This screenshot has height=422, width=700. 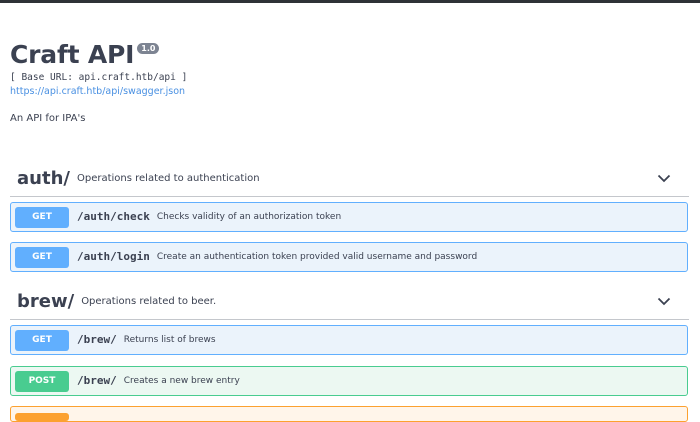 I want to click on api-description: An API for IPA's, so click(x=48, y=118).